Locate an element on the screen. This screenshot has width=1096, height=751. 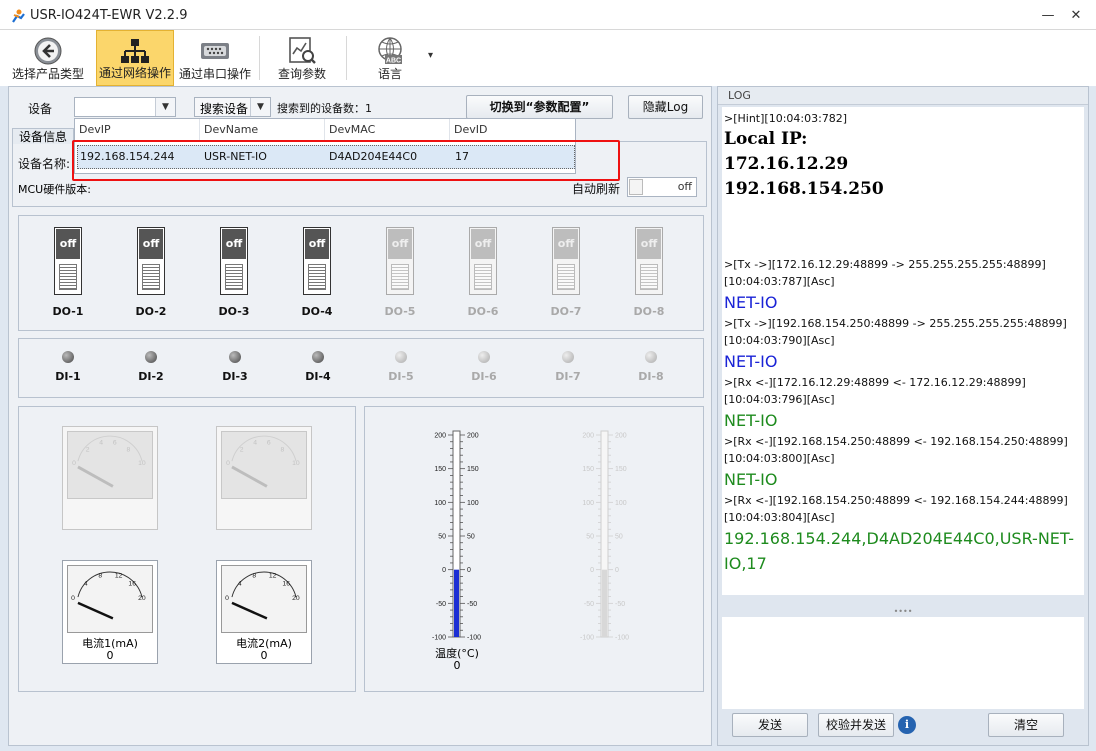
column-header-devname: DevName is located at coordinates (262, 130).